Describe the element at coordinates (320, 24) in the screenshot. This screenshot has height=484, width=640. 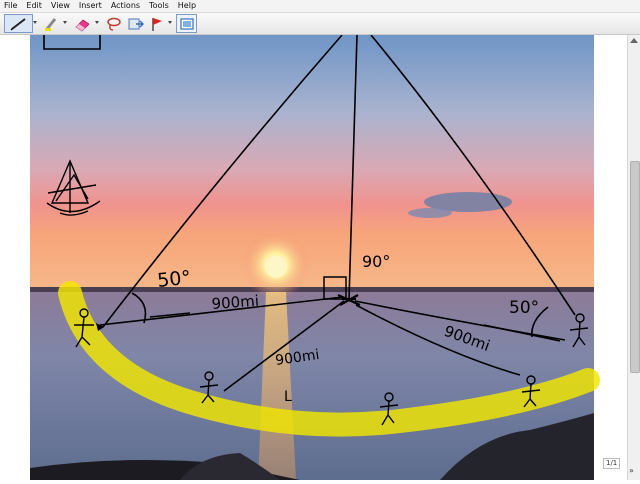
I see `toolbar` at that location.